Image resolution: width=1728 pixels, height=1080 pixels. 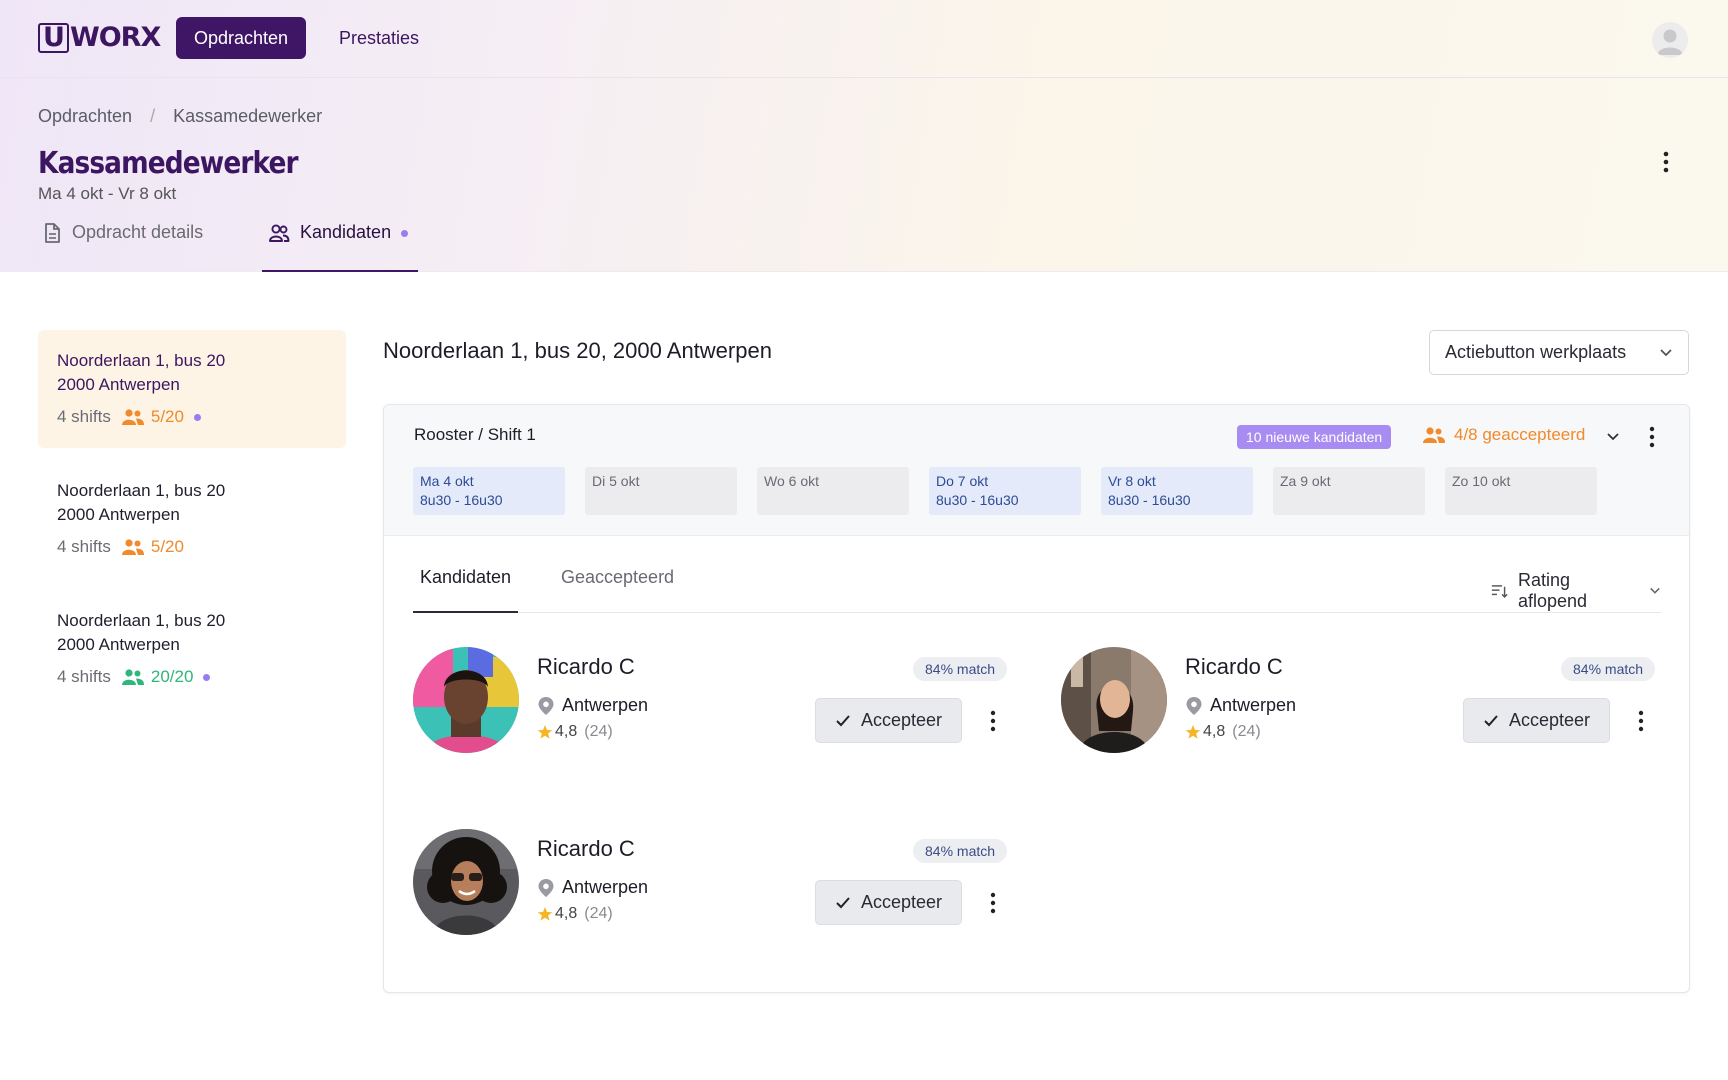 What do you see at coordinates (465, 590) in the screenshot?
I see `subtab-kandidaten: Kandidaten` at bounding box center [465, 590].